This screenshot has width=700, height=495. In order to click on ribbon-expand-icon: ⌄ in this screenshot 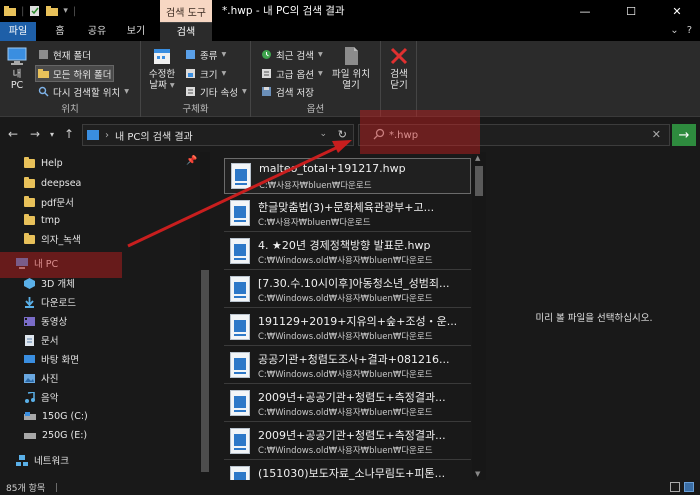, I will do `click(674, 30)`.